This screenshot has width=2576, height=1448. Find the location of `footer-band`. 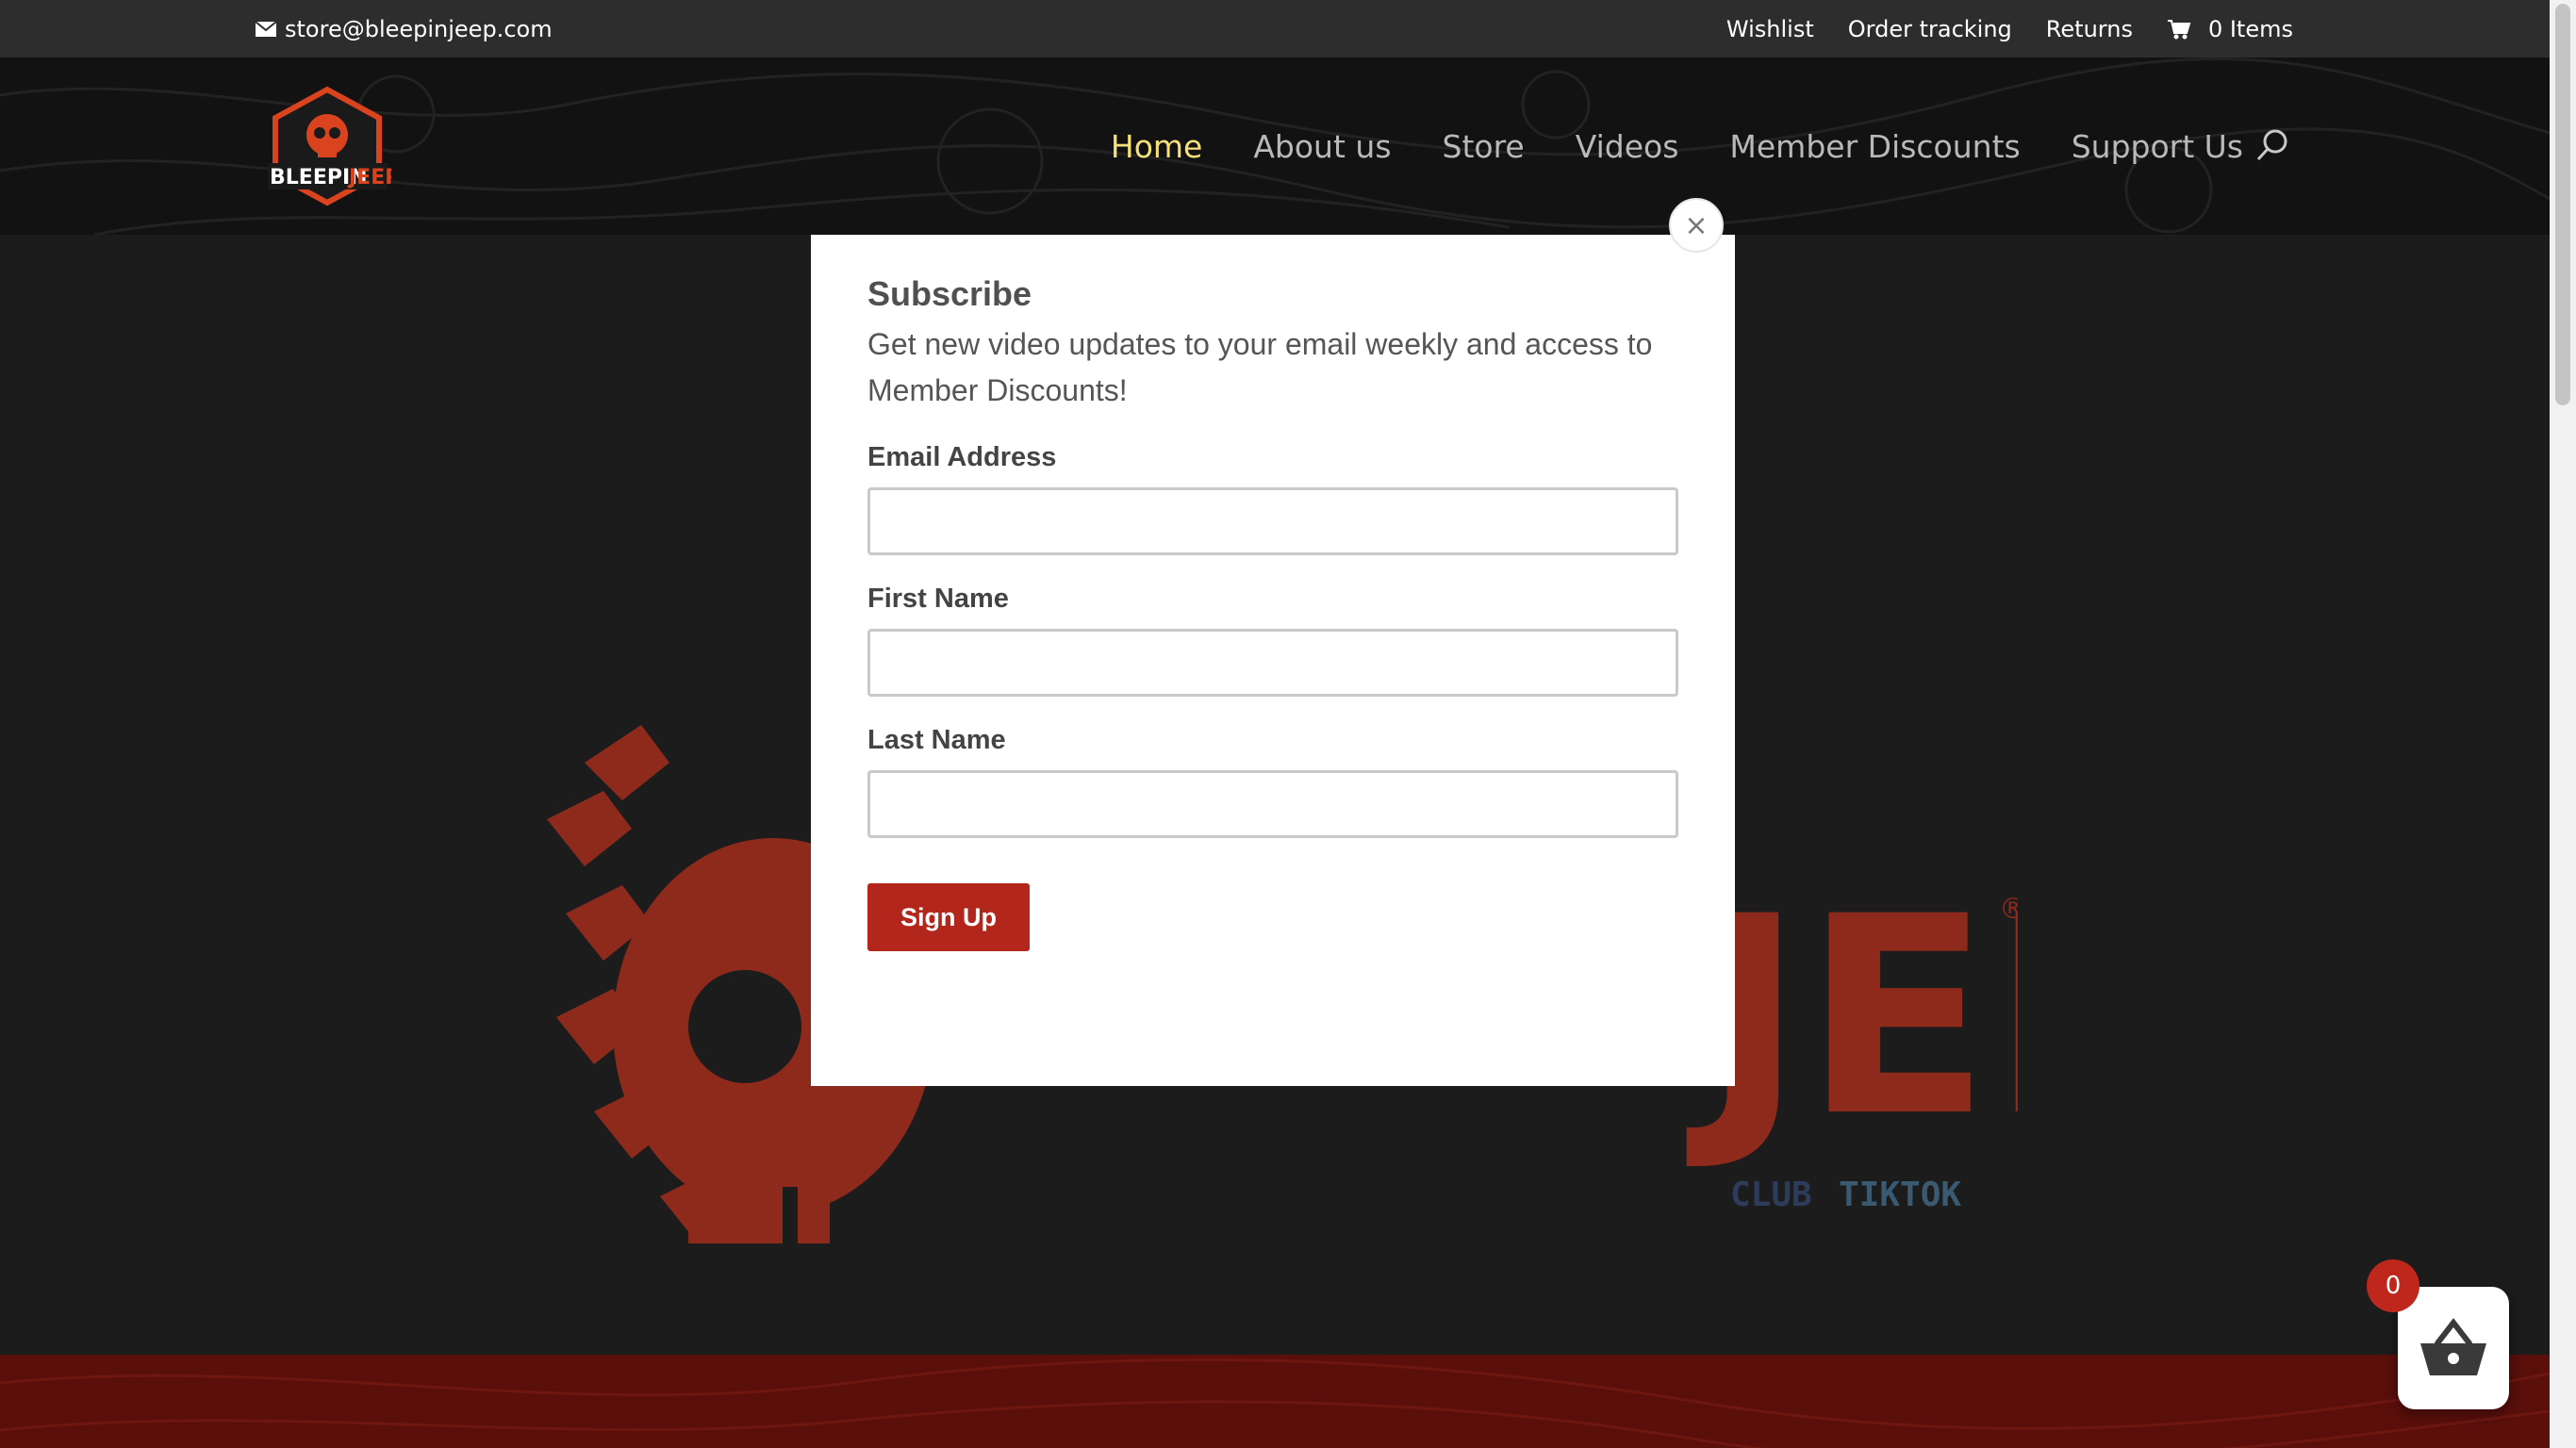

footer-band is located at coordinates (1275, 1401).